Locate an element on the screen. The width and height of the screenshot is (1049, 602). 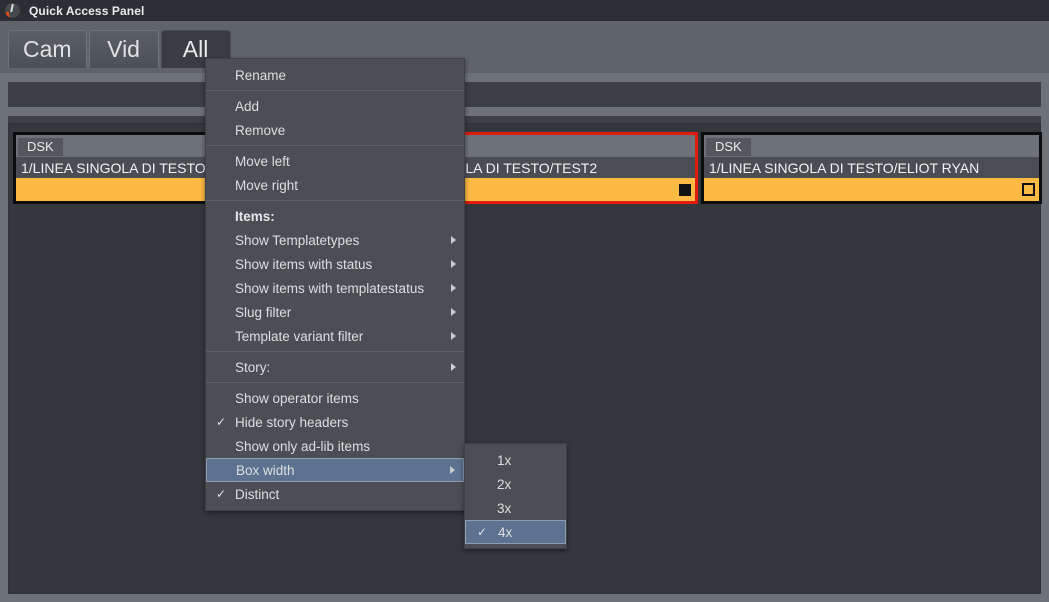
menu-item-show-items-with-templatestatus: Show items with templatestatus is located at coordinates (335, 288).